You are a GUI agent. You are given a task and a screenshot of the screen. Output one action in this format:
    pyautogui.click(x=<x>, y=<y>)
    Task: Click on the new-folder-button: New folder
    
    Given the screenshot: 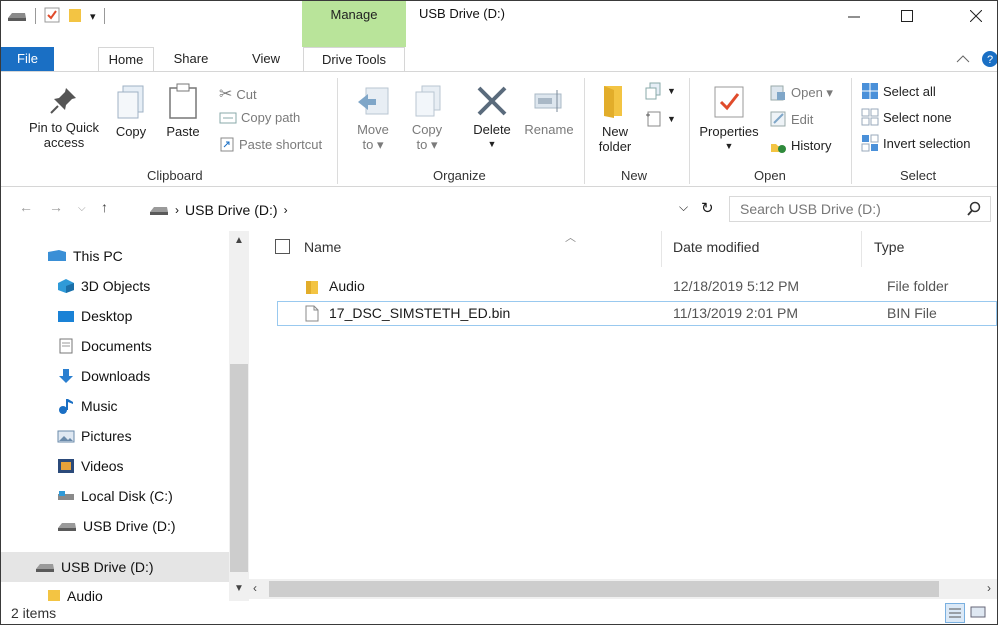 What is the action you would take?
    pyautogui.click(x=615, y=118)
    